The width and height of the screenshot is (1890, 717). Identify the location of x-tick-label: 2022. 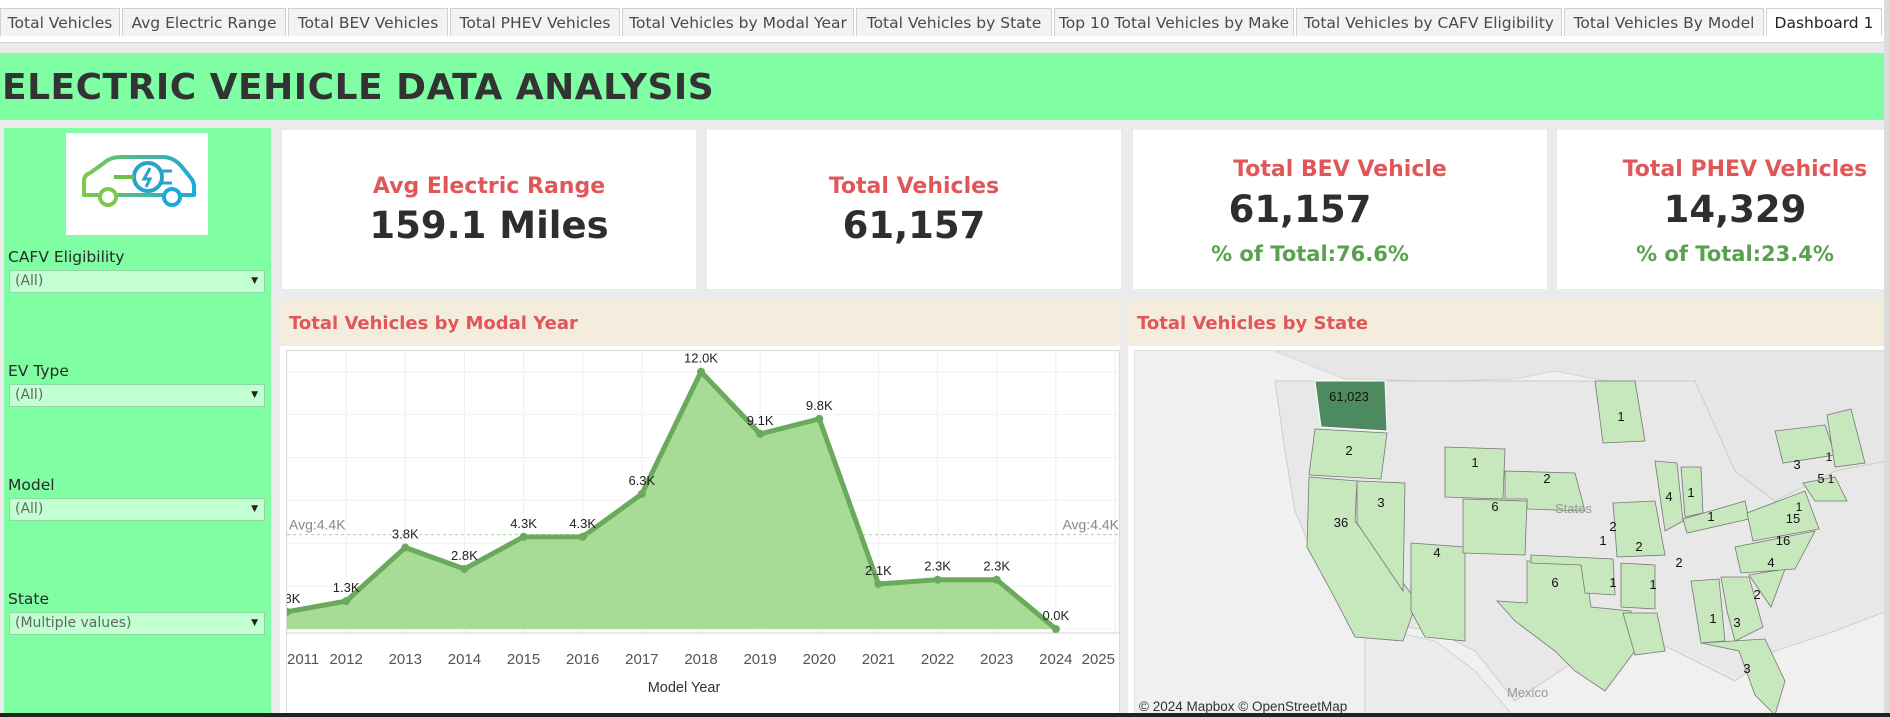
(937, 659).